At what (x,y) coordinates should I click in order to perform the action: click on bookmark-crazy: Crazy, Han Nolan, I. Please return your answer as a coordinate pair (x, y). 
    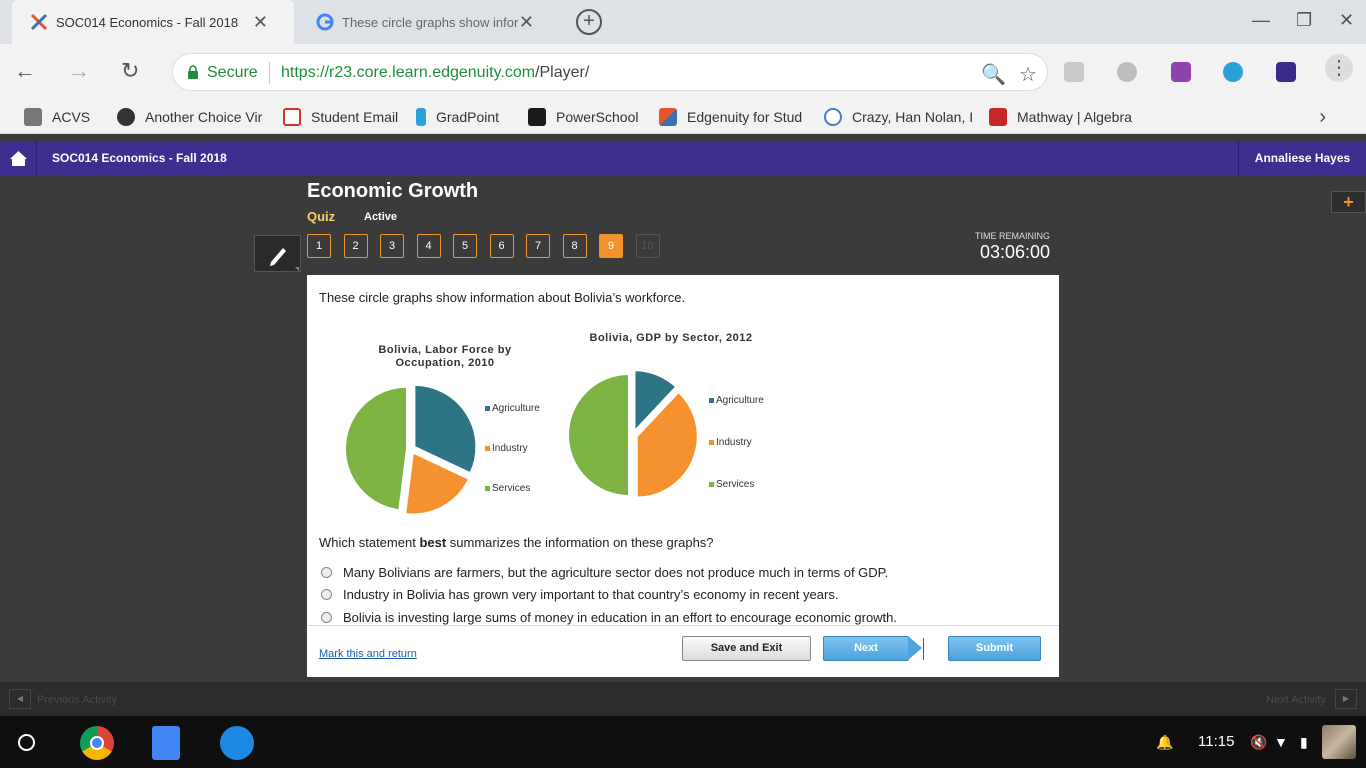
    Looking at the image, I should click on (898, 117).